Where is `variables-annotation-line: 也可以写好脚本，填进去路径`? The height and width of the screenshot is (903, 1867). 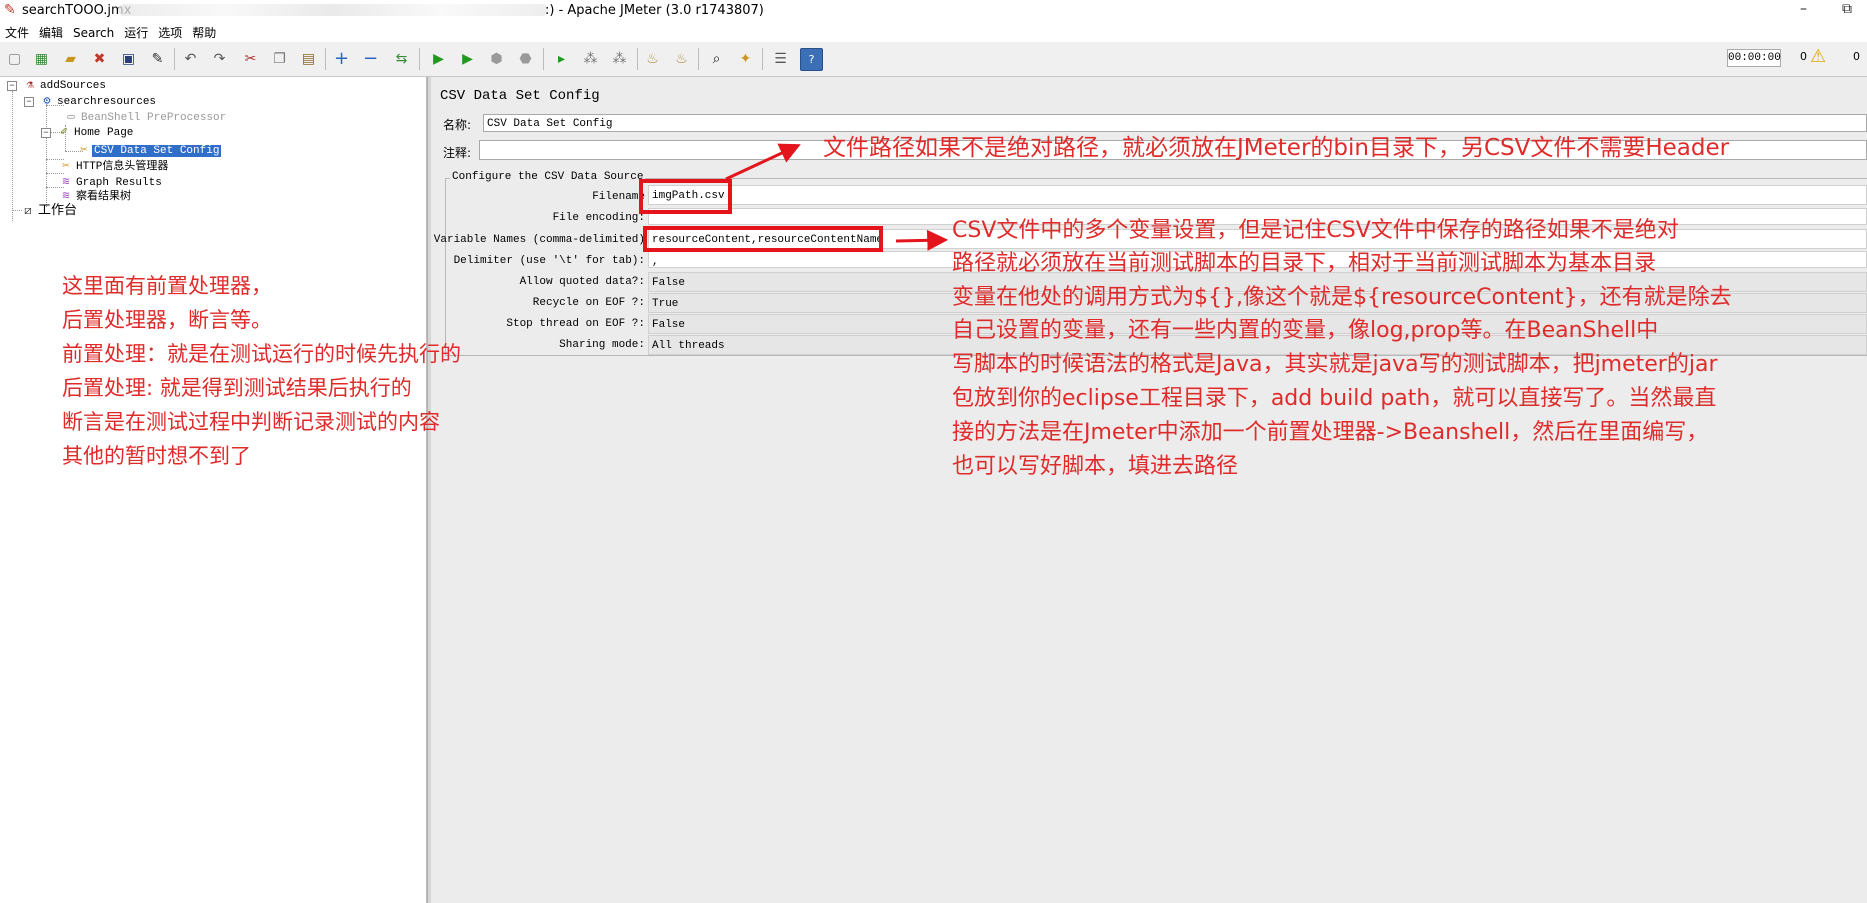
variables-annotation-line: 也可以写好脚本，填进去路径 is located at coordinates (1095, 466).